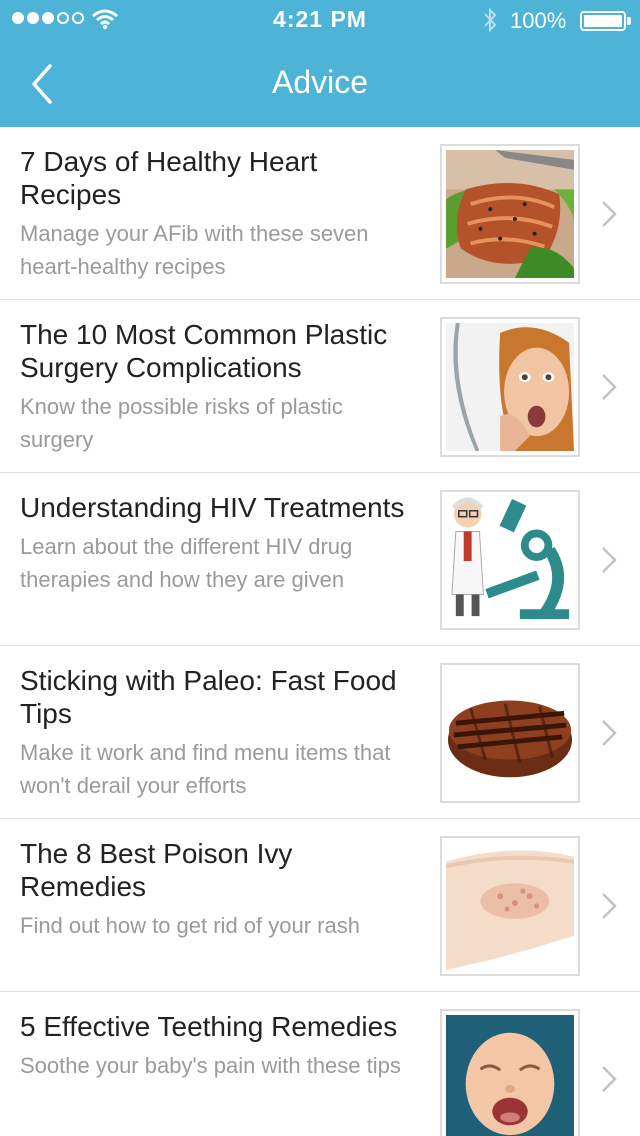  What do you see at coordinates (156, 870) in the screenshot?
I see `article-title: The 8 Best Poison Ivy Remedies` at bounding box center [156, 870].